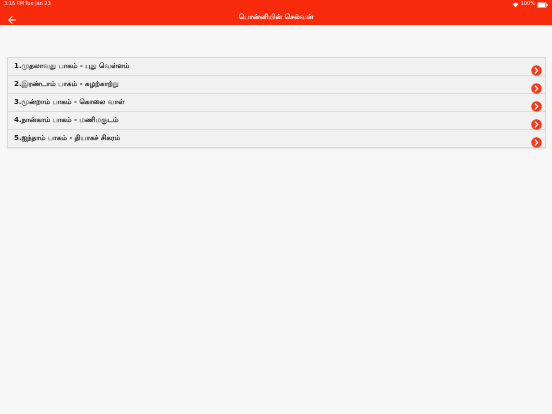 The width and height of the screenshot is (552, 414). Describe the element at coordinates (515, 5) in the screenshot. I see `wifi-icon` at that location.